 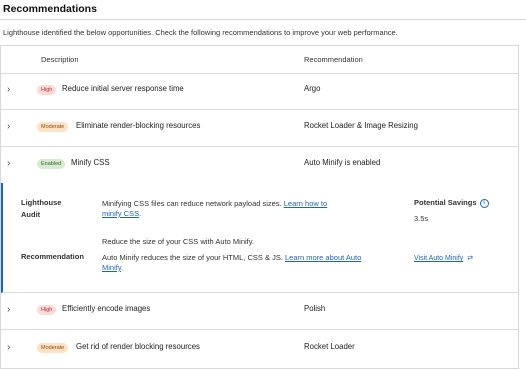 What do you see at coordinates (52, 256) in the screenshot?
I see `recommendation-label: Recommendation` at bounding box center [52, 256].